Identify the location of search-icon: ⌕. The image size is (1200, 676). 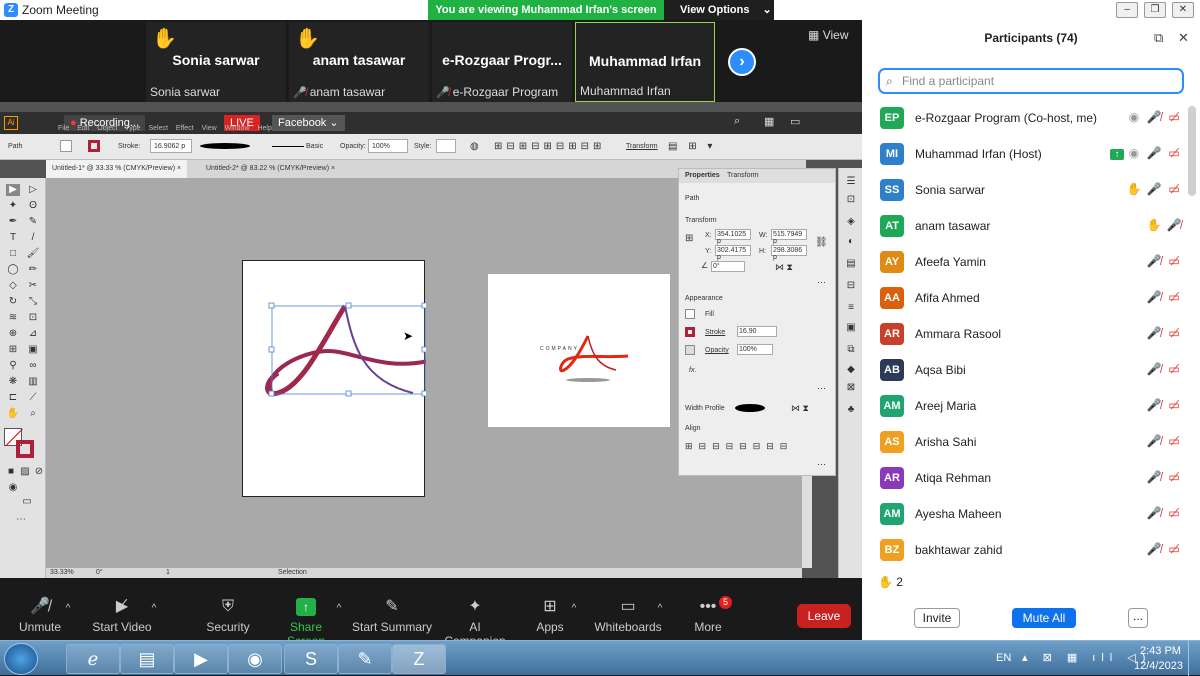
(737, 121).